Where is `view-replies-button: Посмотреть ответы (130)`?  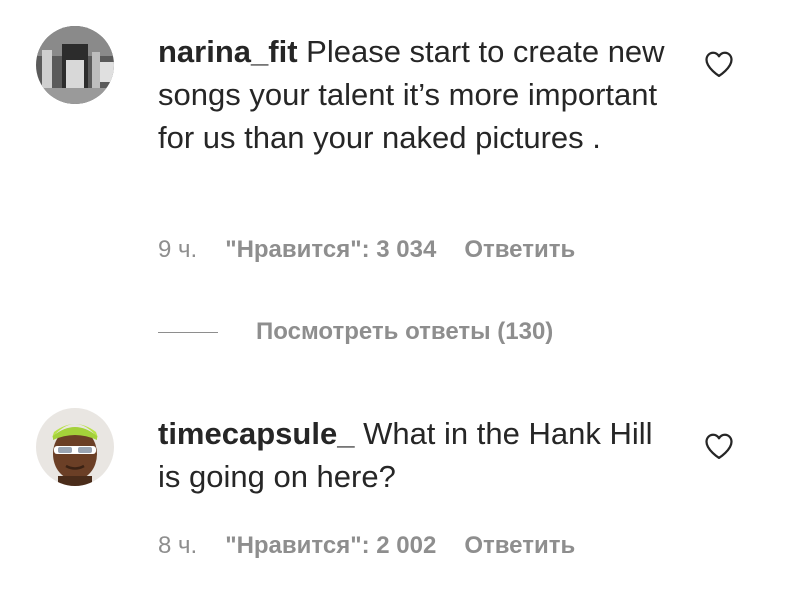 view-replies-button: Посмотреть ответы (130) is located at coordinates (355, 332).